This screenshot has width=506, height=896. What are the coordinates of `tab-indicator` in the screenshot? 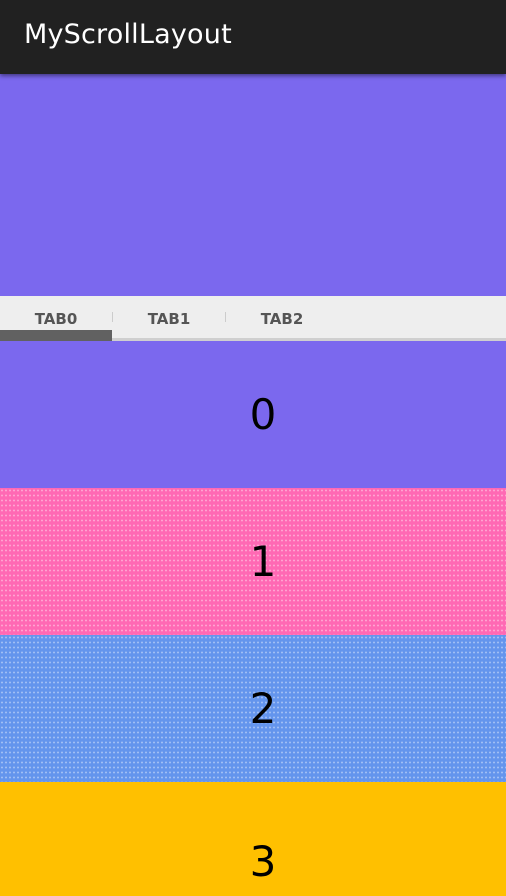 It's located at (56, 335).